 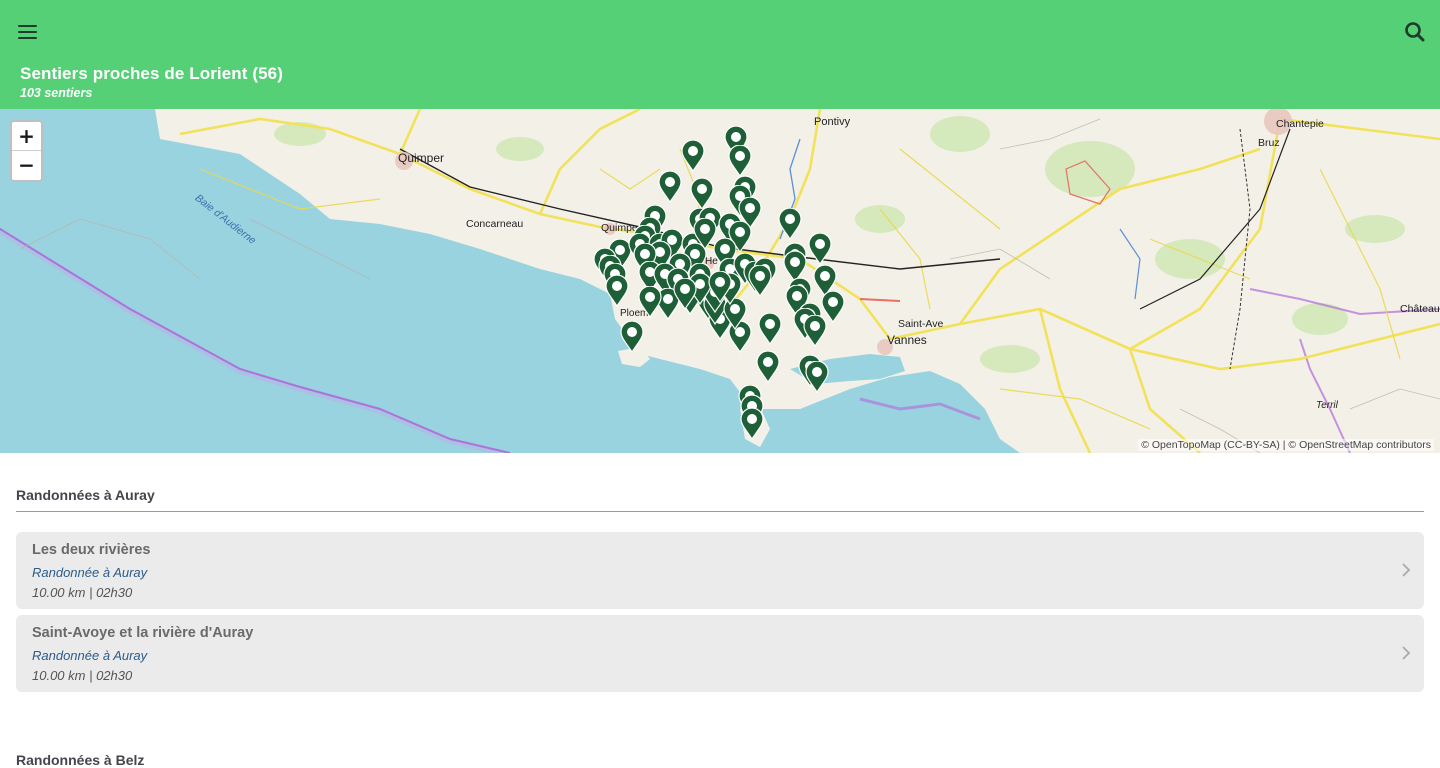 What do you see at coordinates (1269, 143) in the screenshot?
I see `map-label: Bruz` at bounding box center [1269, 143].